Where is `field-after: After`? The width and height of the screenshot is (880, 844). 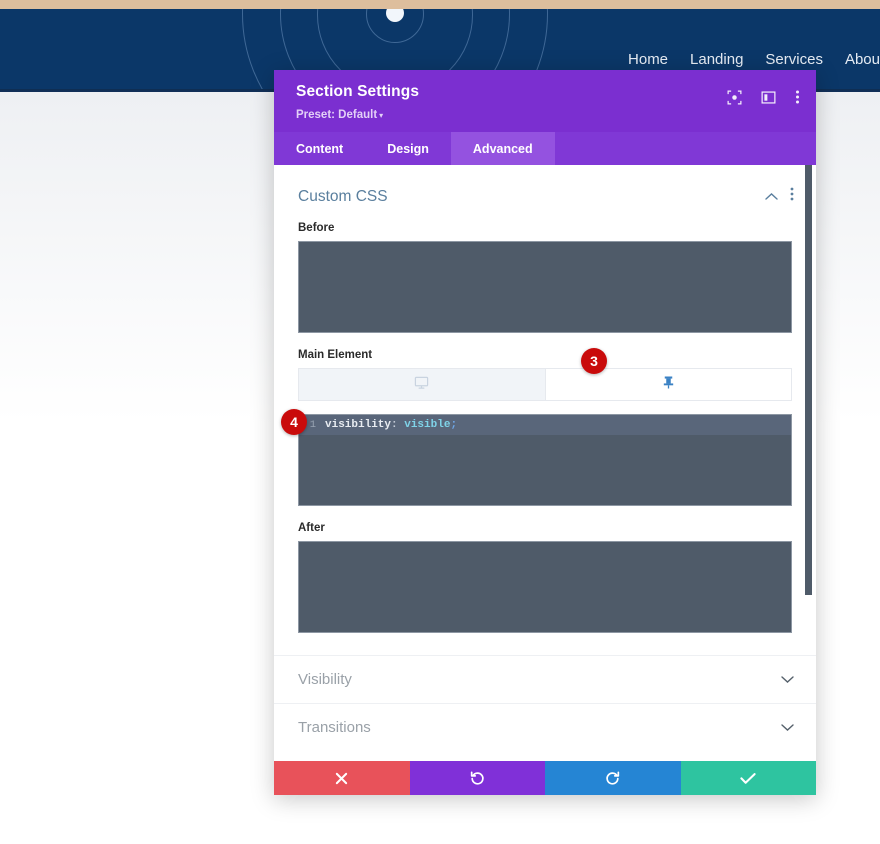
field-after: After is located at coordinates (545, 577).